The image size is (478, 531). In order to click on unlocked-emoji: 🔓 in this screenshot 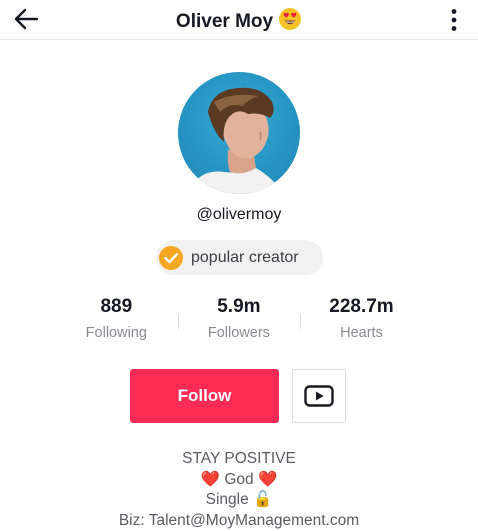, I will do `click(263, 499)`.